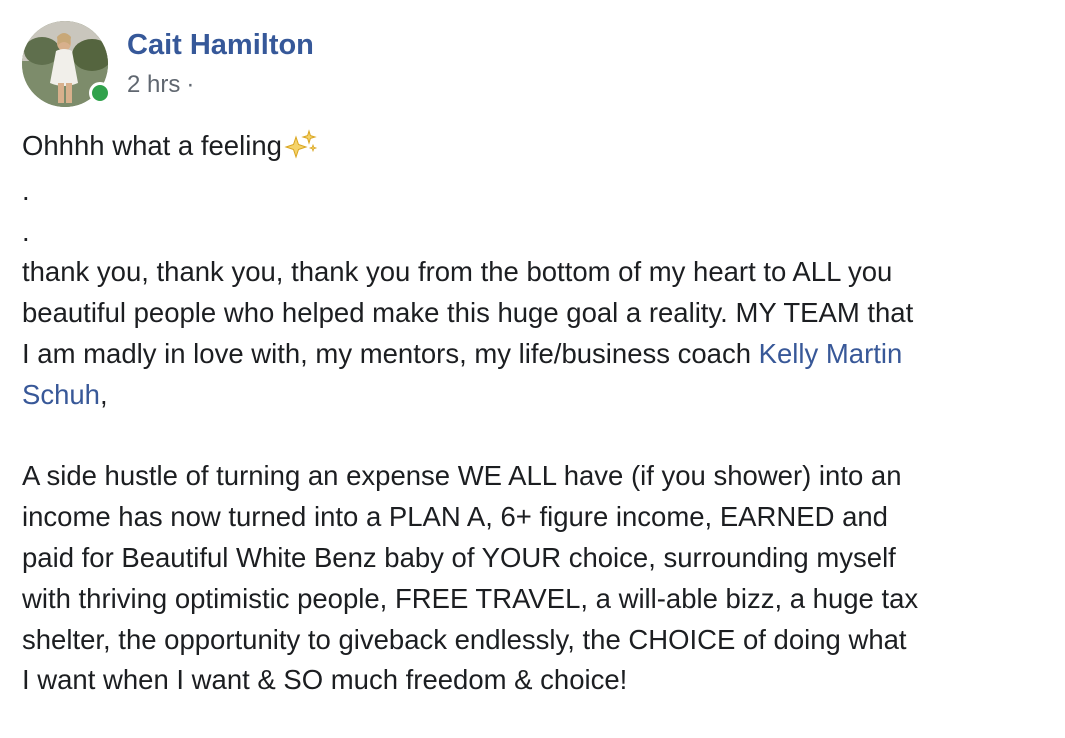  Describe the element at coordinates (61, 394) in the screenshot. I see `mention-link-schuh: Schuh` at that location.